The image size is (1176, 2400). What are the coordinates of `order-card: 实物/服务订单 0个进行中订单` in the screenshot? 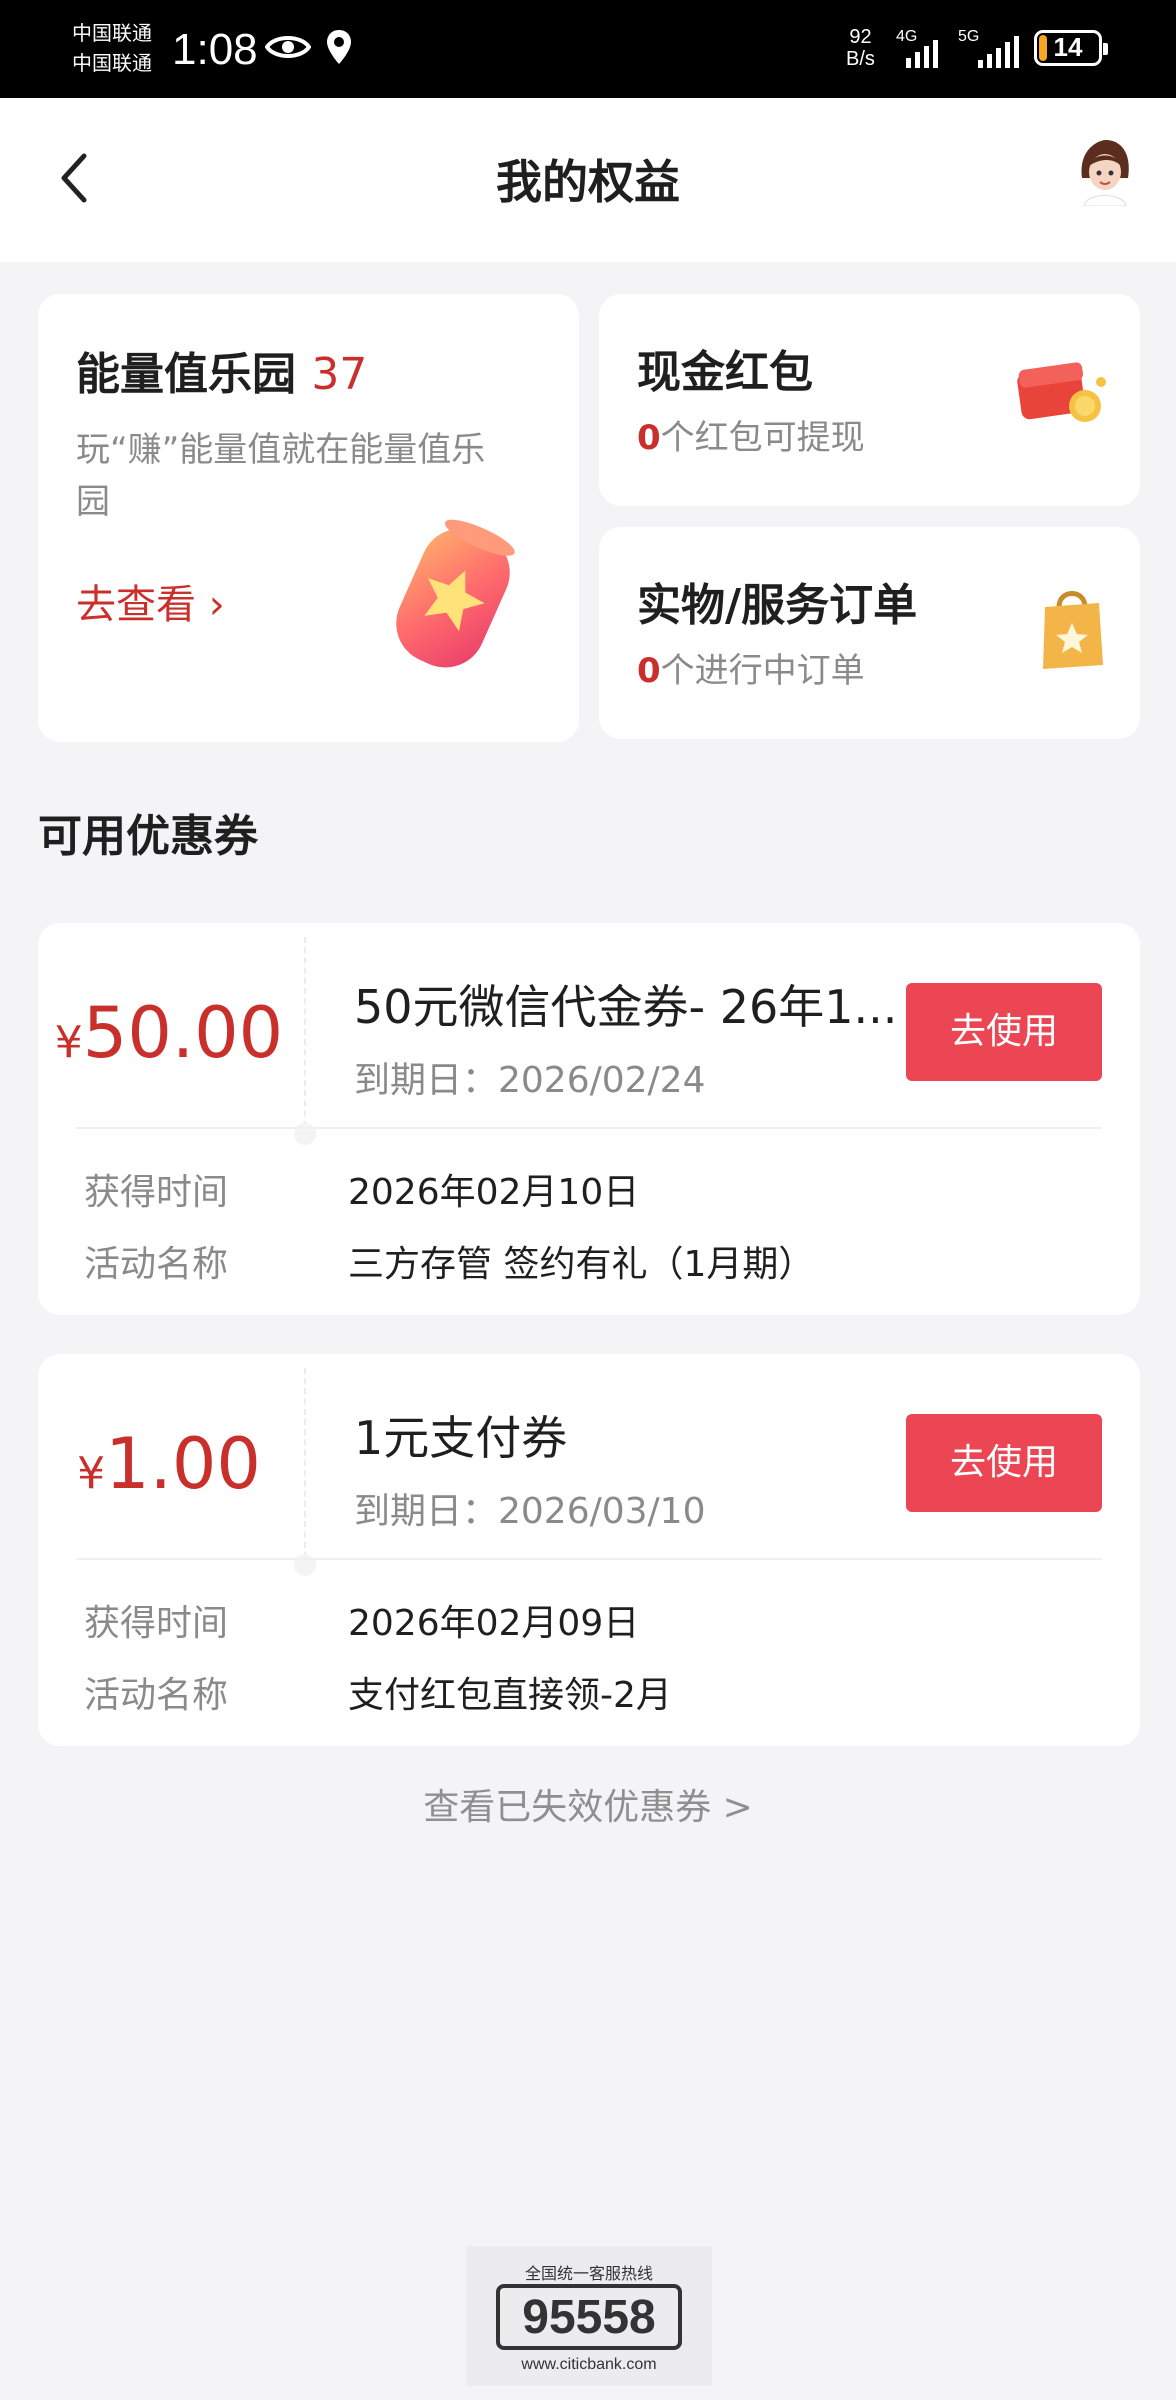 It's located at (869, 633).